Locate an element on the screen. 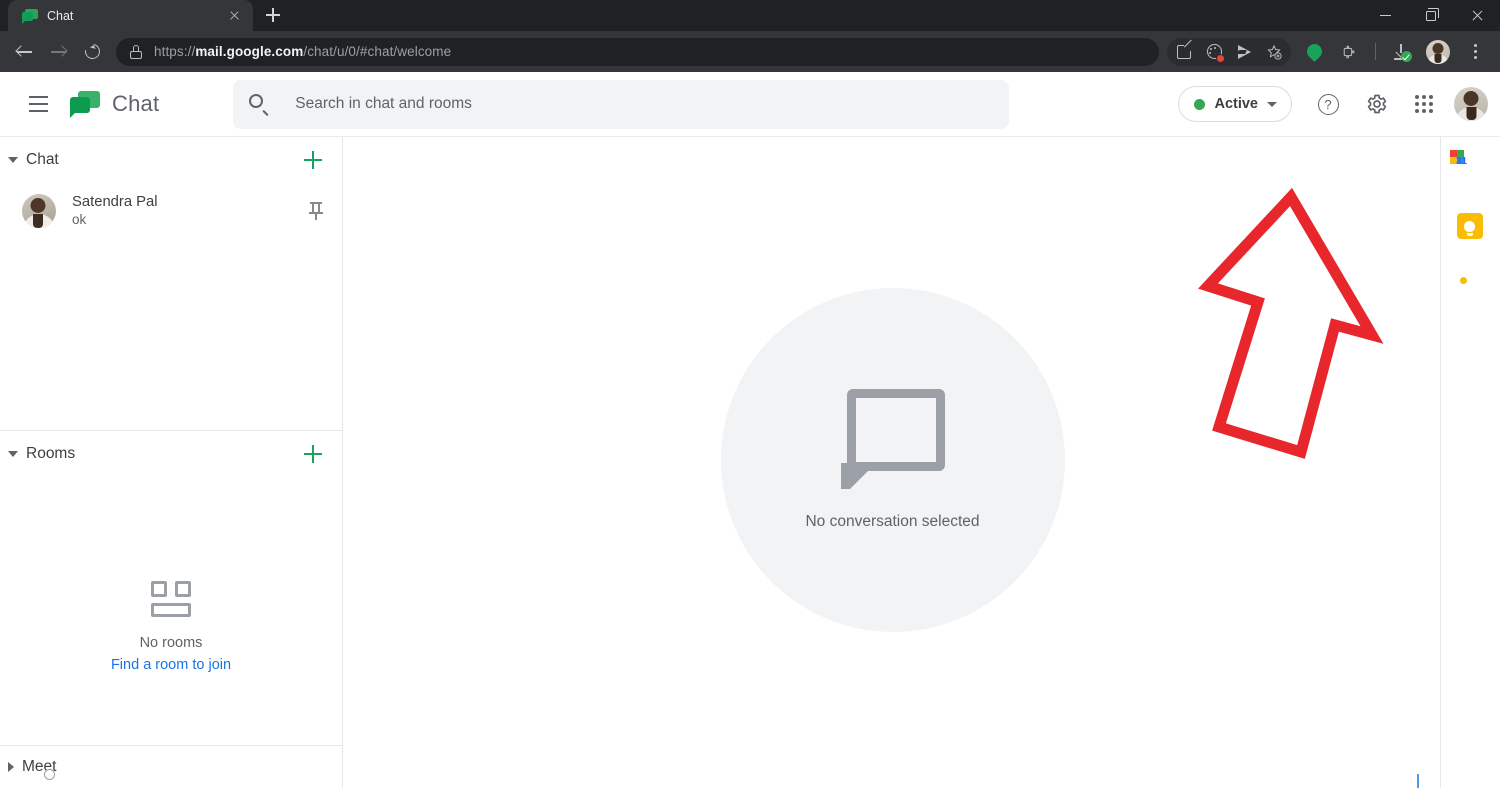 This screenshot has width=1500, height=788. text-caret-artifact is located at coordinates (1418, 781).